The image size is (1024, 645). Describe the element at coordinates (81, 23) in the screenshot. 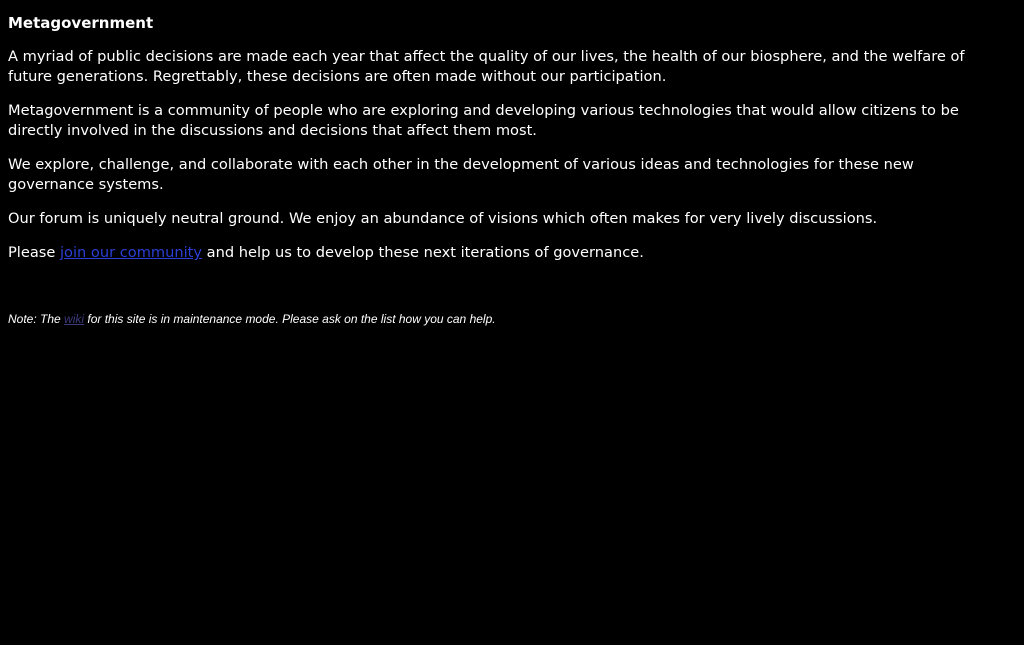

I see `page-title: Metagovernment` at that location.